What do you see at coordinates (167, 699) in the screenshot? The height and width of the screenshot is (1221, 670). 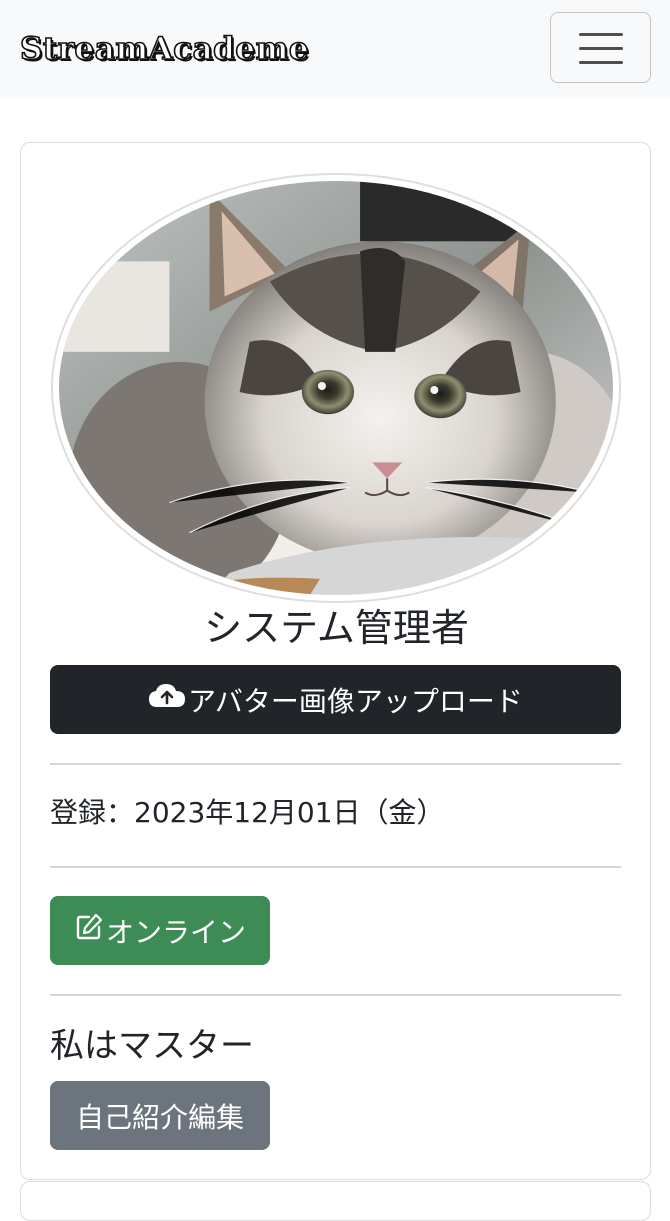 I see `cloud-upload-icon` at bounding box center [167, 699].